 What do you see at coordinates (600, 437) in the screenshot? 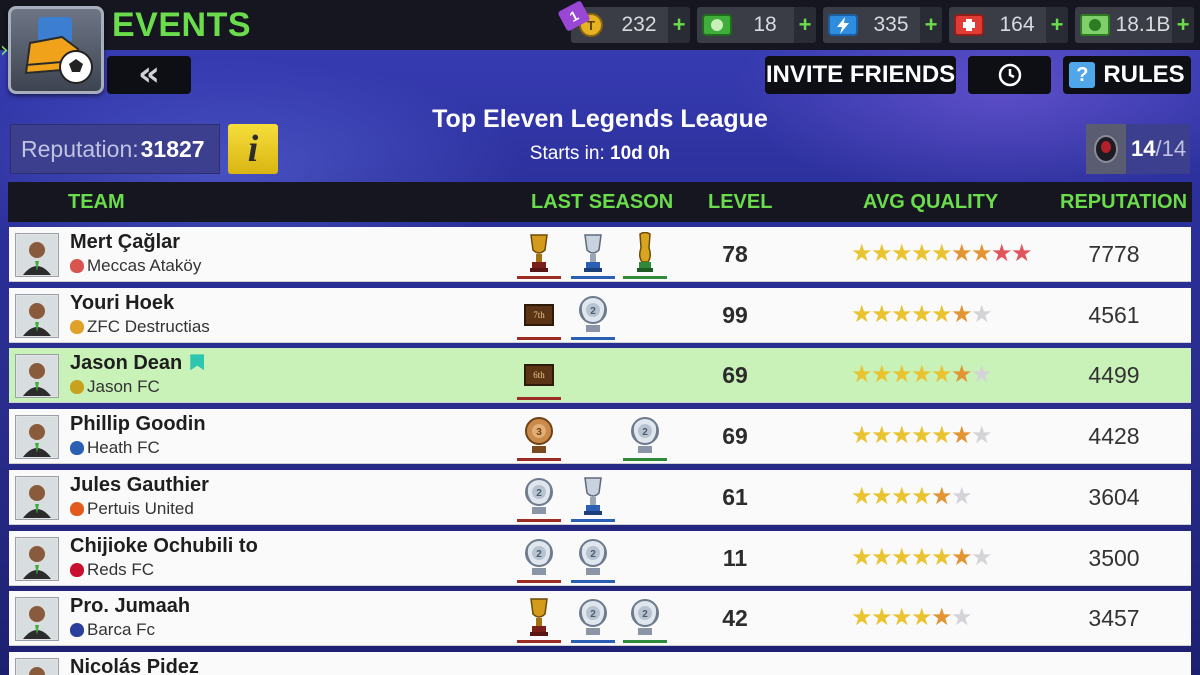
I see `team-row: Phillip Goodin Heath FC 3 2 69 ★ ★ ★ ★ ★ ★ ★ 4428` at bounding box center [600, 437].